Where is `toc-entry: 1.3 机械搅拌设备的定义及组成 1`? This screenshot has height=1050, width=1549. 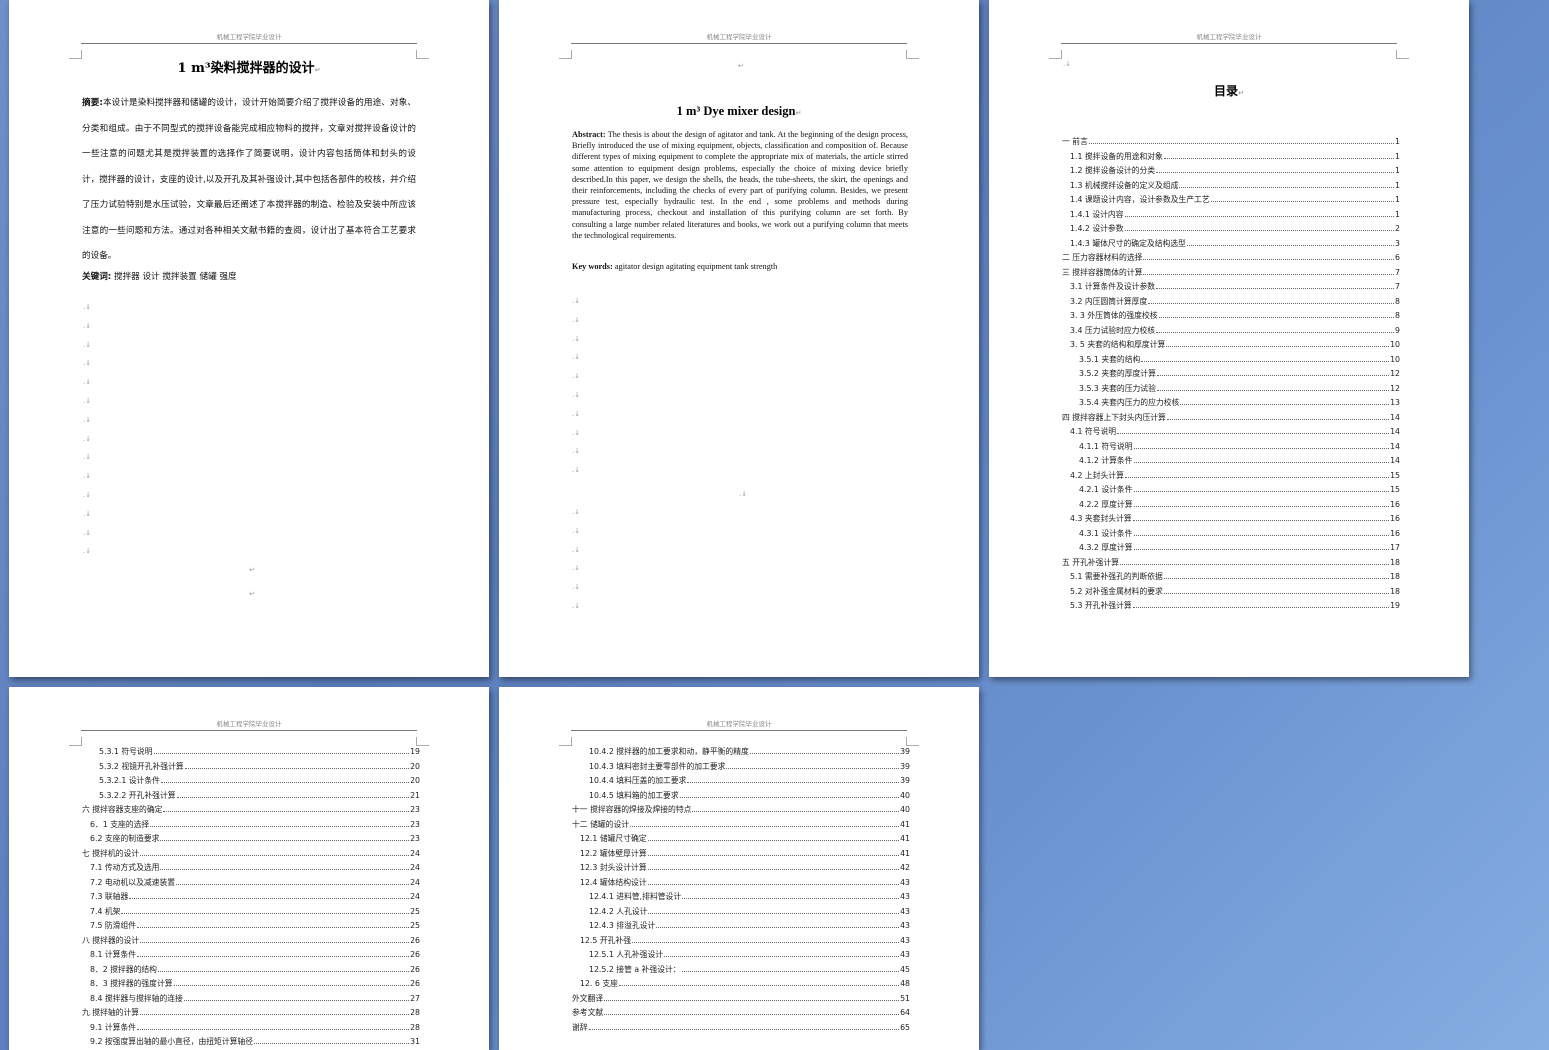
toc-entry: 1.3 机械搅拌设备的定义及组成 1 is located at coordinates (1231, 187).